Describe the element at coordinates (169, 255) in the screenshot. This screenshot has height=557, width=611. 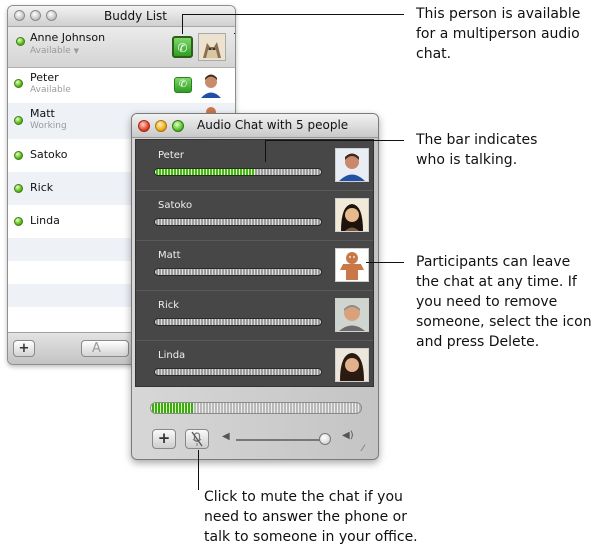
I see `participant-name: Matt` at that location.